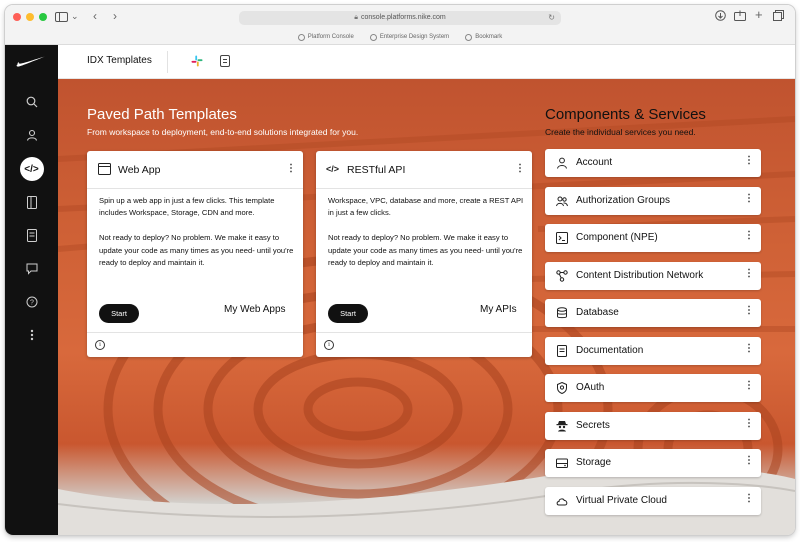 The image size is (800, 542). What do you see at coordinates (356, 17) in the screenshot?
I see `lock-icon: 🔒︎` at bounding box center [356, 17].